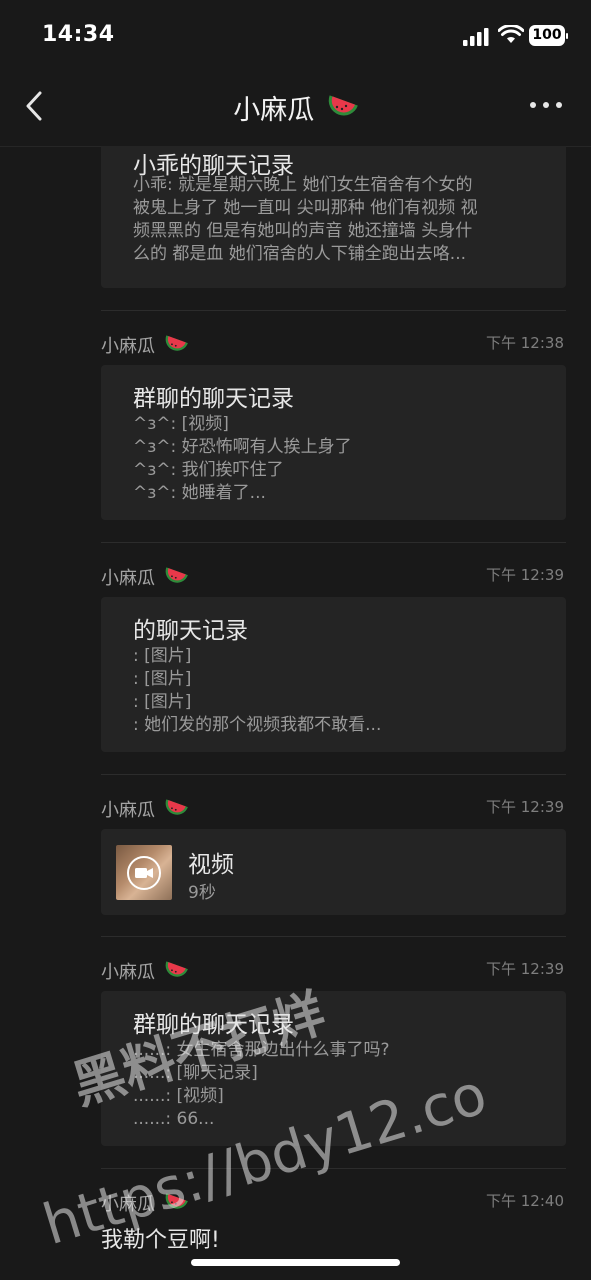 The height and width of the screenshot is (1280, 591). What do you see at coordinates (190, 631) in the screenshot?
I see `card-title: 的聊天记录` at bounding box center [190, 631].